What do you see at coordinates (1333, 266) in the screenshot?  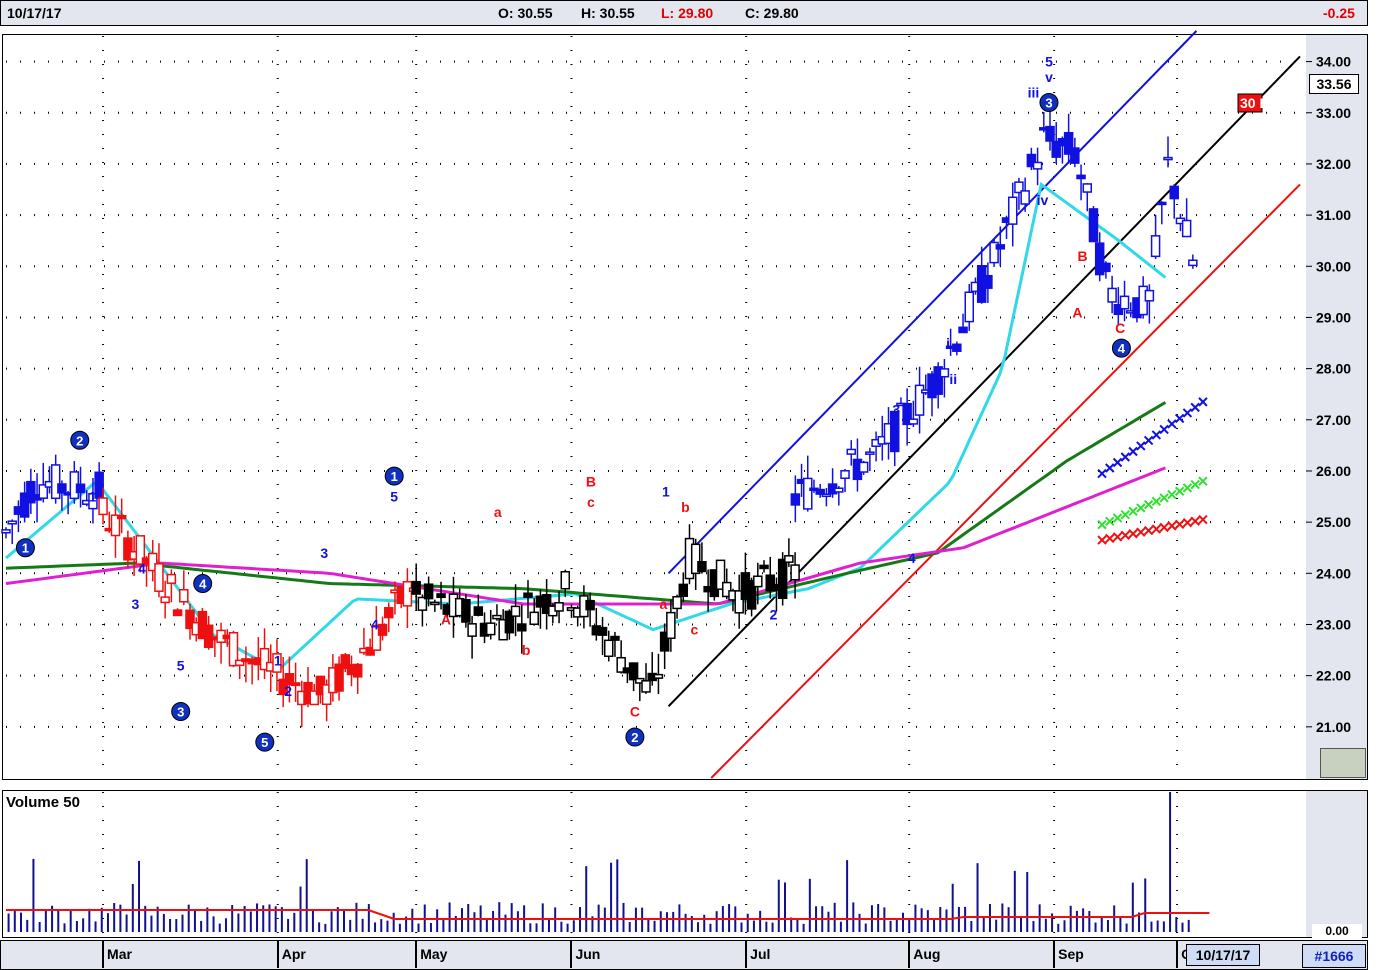 I see `y-tick-label: 30.00` at bounding box center [1333, 266].